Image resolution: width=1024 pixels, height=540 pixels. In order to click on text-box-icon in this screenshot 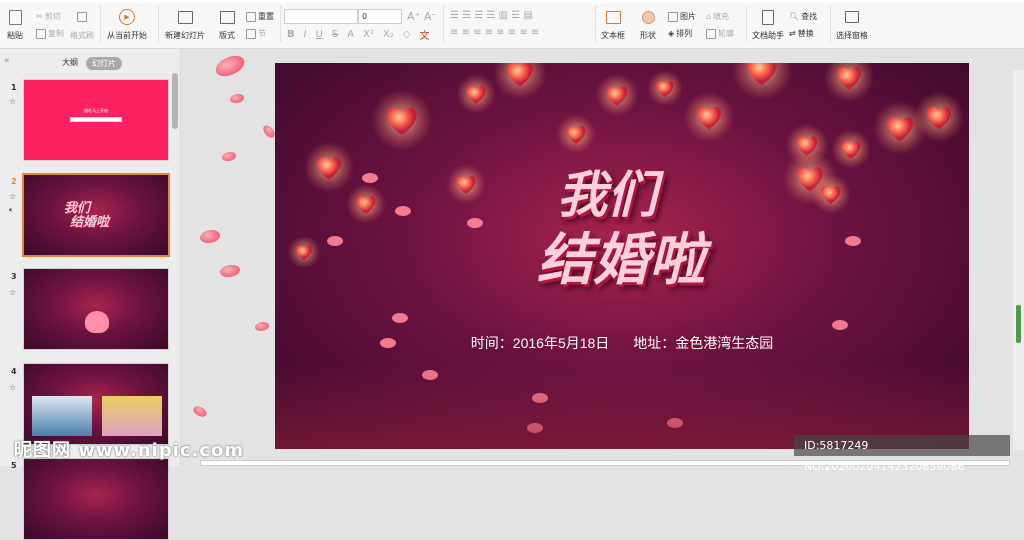, I will do `click(613, 17)`.